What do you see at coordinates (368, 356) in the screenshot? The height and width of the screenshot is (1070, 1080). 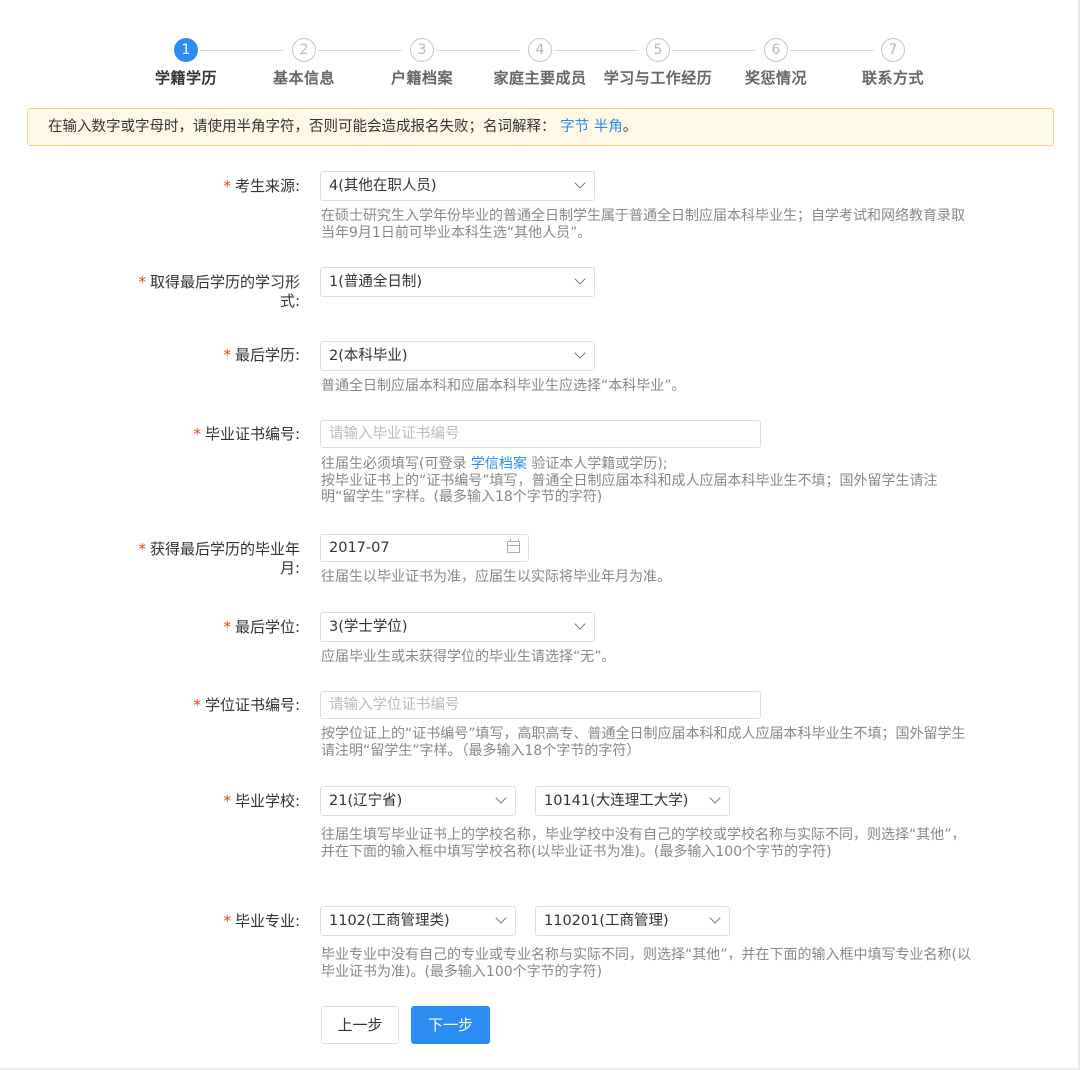 I see `degree-level-select-value: 2(本科毕业)` at bounding box center [368, 356].